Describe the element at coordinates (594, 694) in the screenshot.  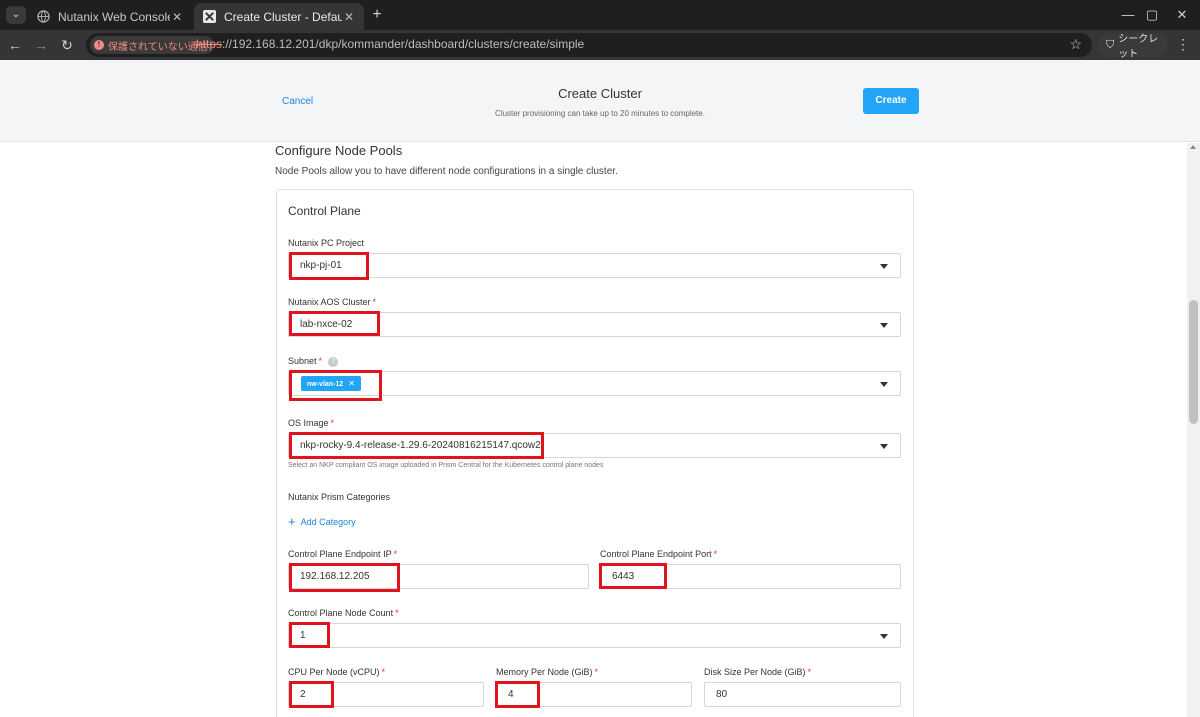
I see `memory-input: 4` at that location.